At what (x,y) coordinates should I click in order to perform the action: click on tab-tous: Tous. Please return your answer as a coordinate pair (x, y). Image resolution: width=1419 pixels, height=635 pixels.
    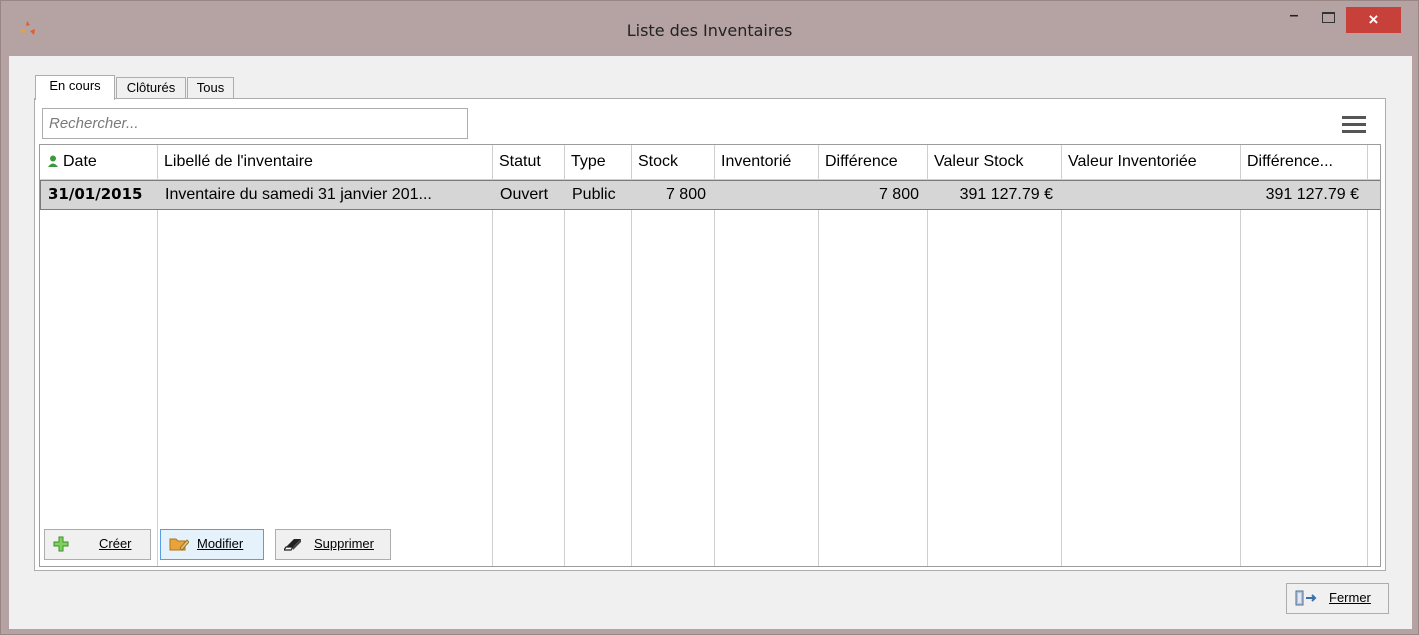
    Looking at the image, I should click on (210, 88).